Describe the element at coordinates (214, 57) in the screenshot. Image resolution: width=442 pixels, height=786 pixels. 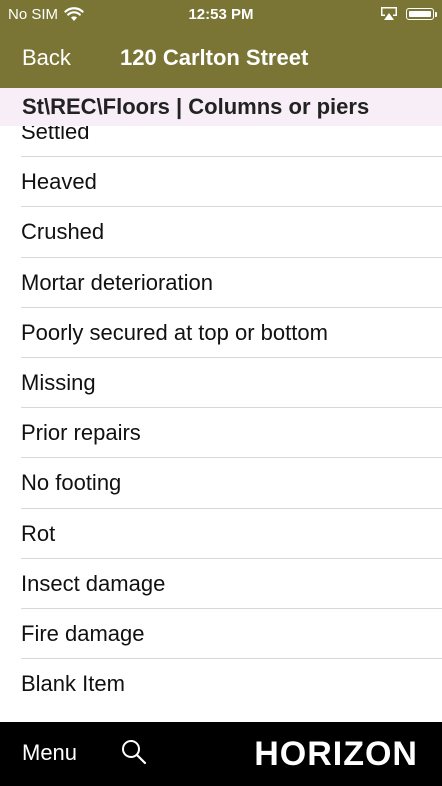
I see `page-title: 120 Carlton Street` at that location.